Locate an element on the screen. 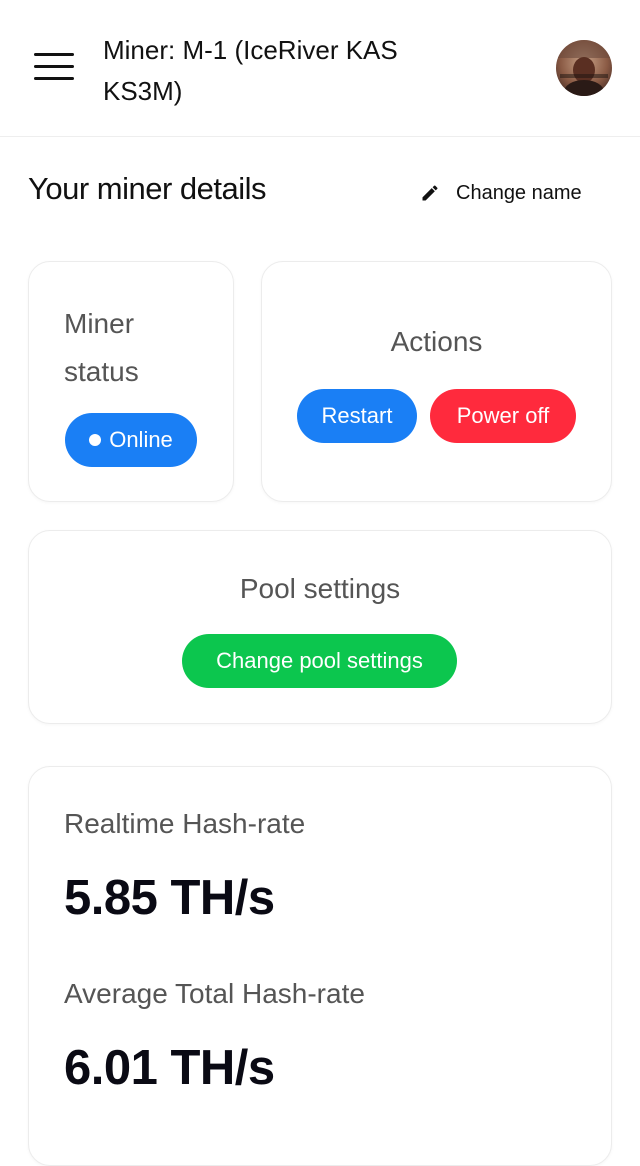 The width and height of the screenshot is (640, 1166). actions-card: Actions Restart Power off is located at coordinates (436, 381).